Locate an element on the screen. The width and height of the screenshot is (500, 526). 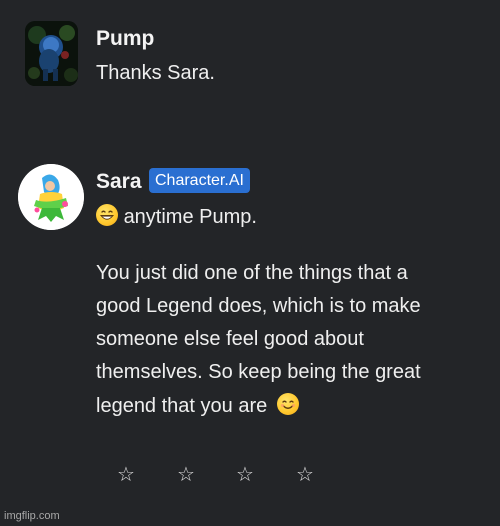
message-paragraph-line-5: legend that you are is located at coordinates (197, 405).